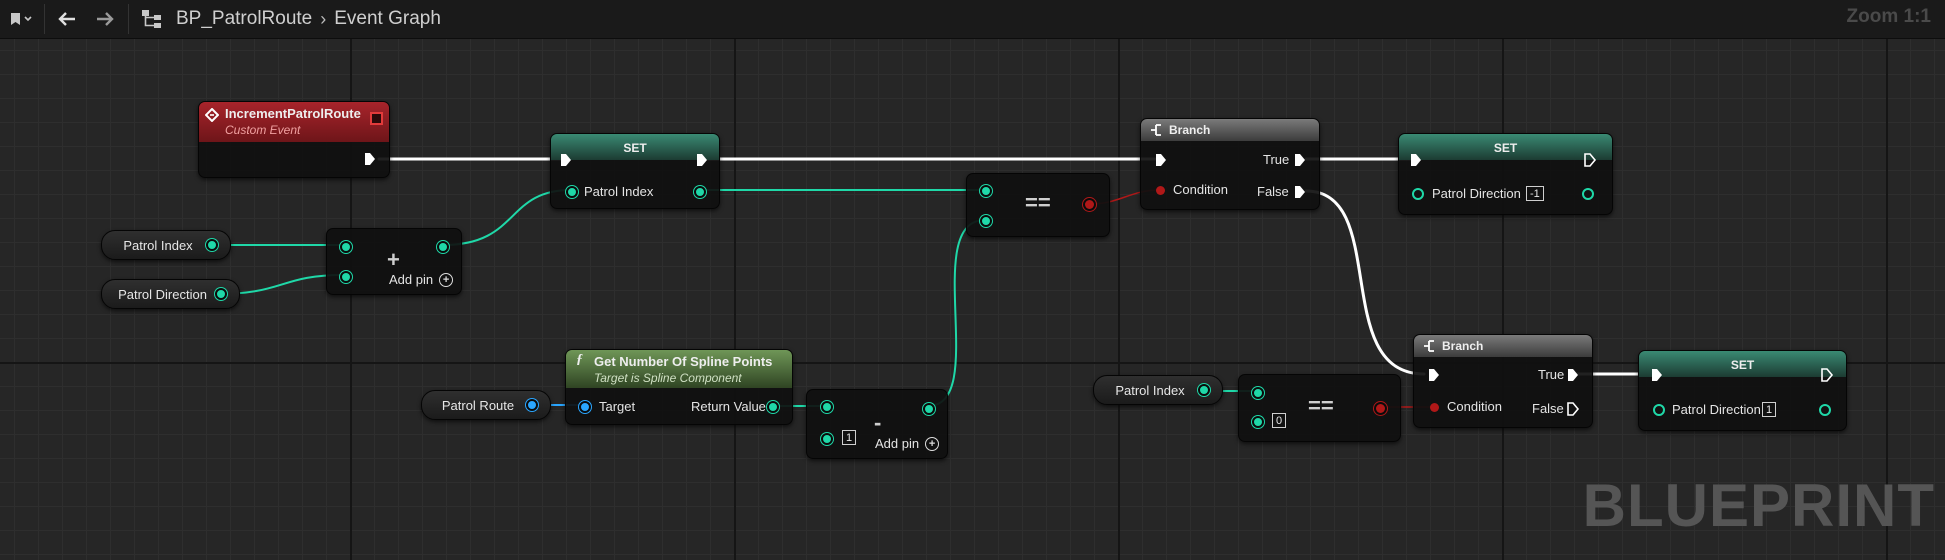 Image resolution: width=1945 pixels, height=560 pixels. What do you see at coordinates (1279, 420) in the screenshot?
I see `value-input: 0` at bounding box center [1279, 420].